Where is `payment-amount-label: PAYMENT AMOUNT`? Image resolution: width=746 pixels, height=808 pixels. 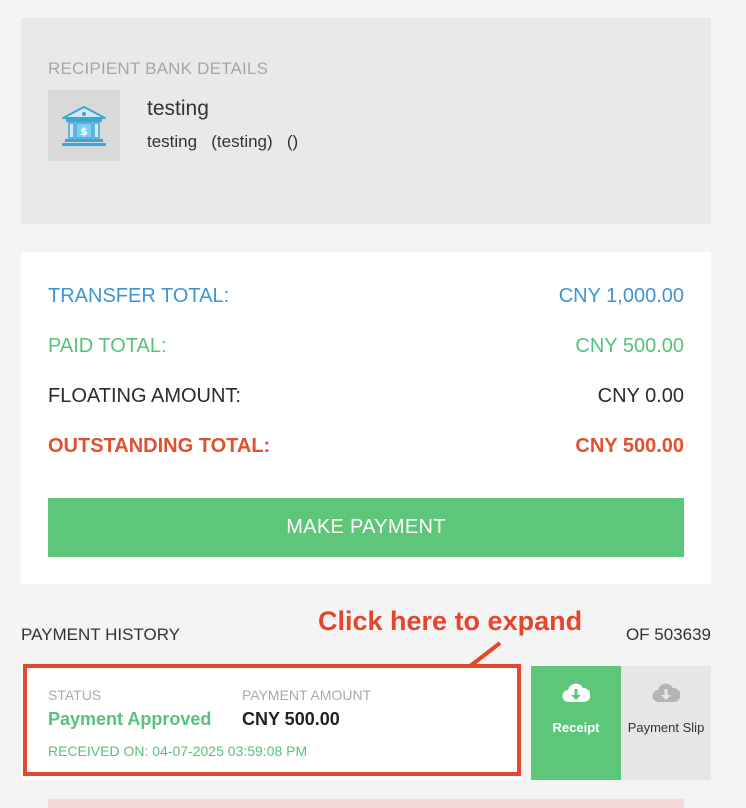 payment-amount-label: PAYMENT AMOUNT is located at coordinates (307, 695).